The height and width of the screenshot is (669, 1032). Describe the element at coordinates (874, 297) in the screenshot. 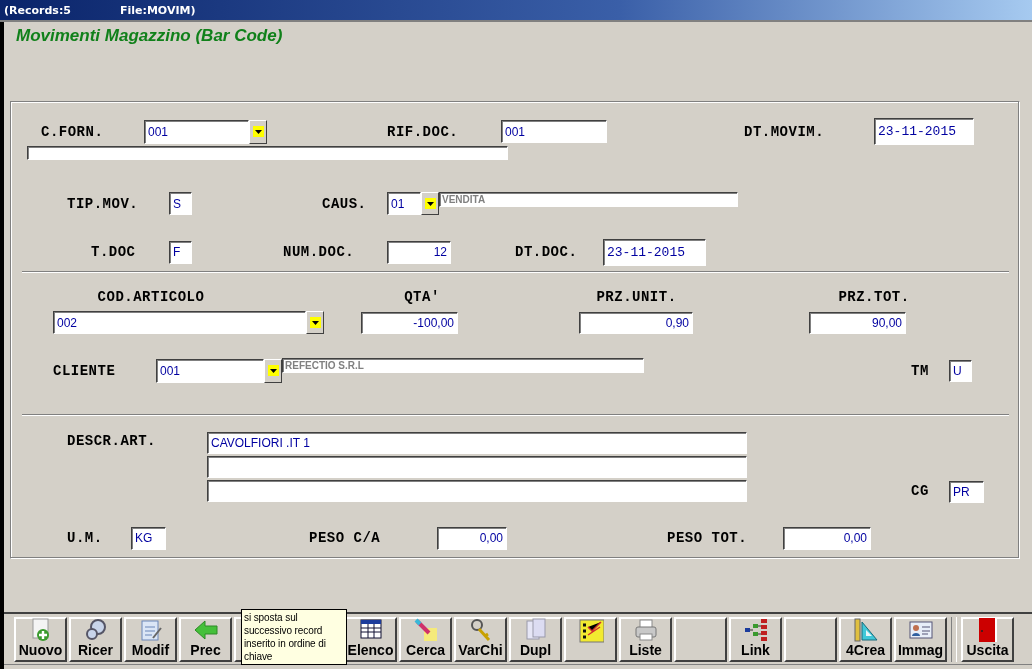

I see `field-label: PRZ.TOT.` at that location.